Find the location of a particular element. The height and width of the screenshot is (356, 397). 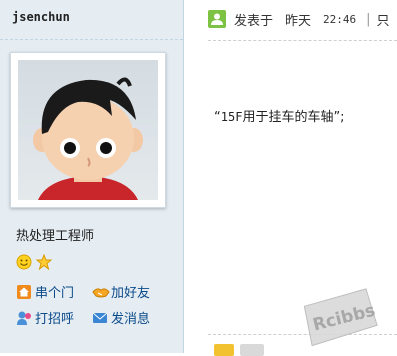

send-message-label: 发消息 is located at coordinates (131, 319).